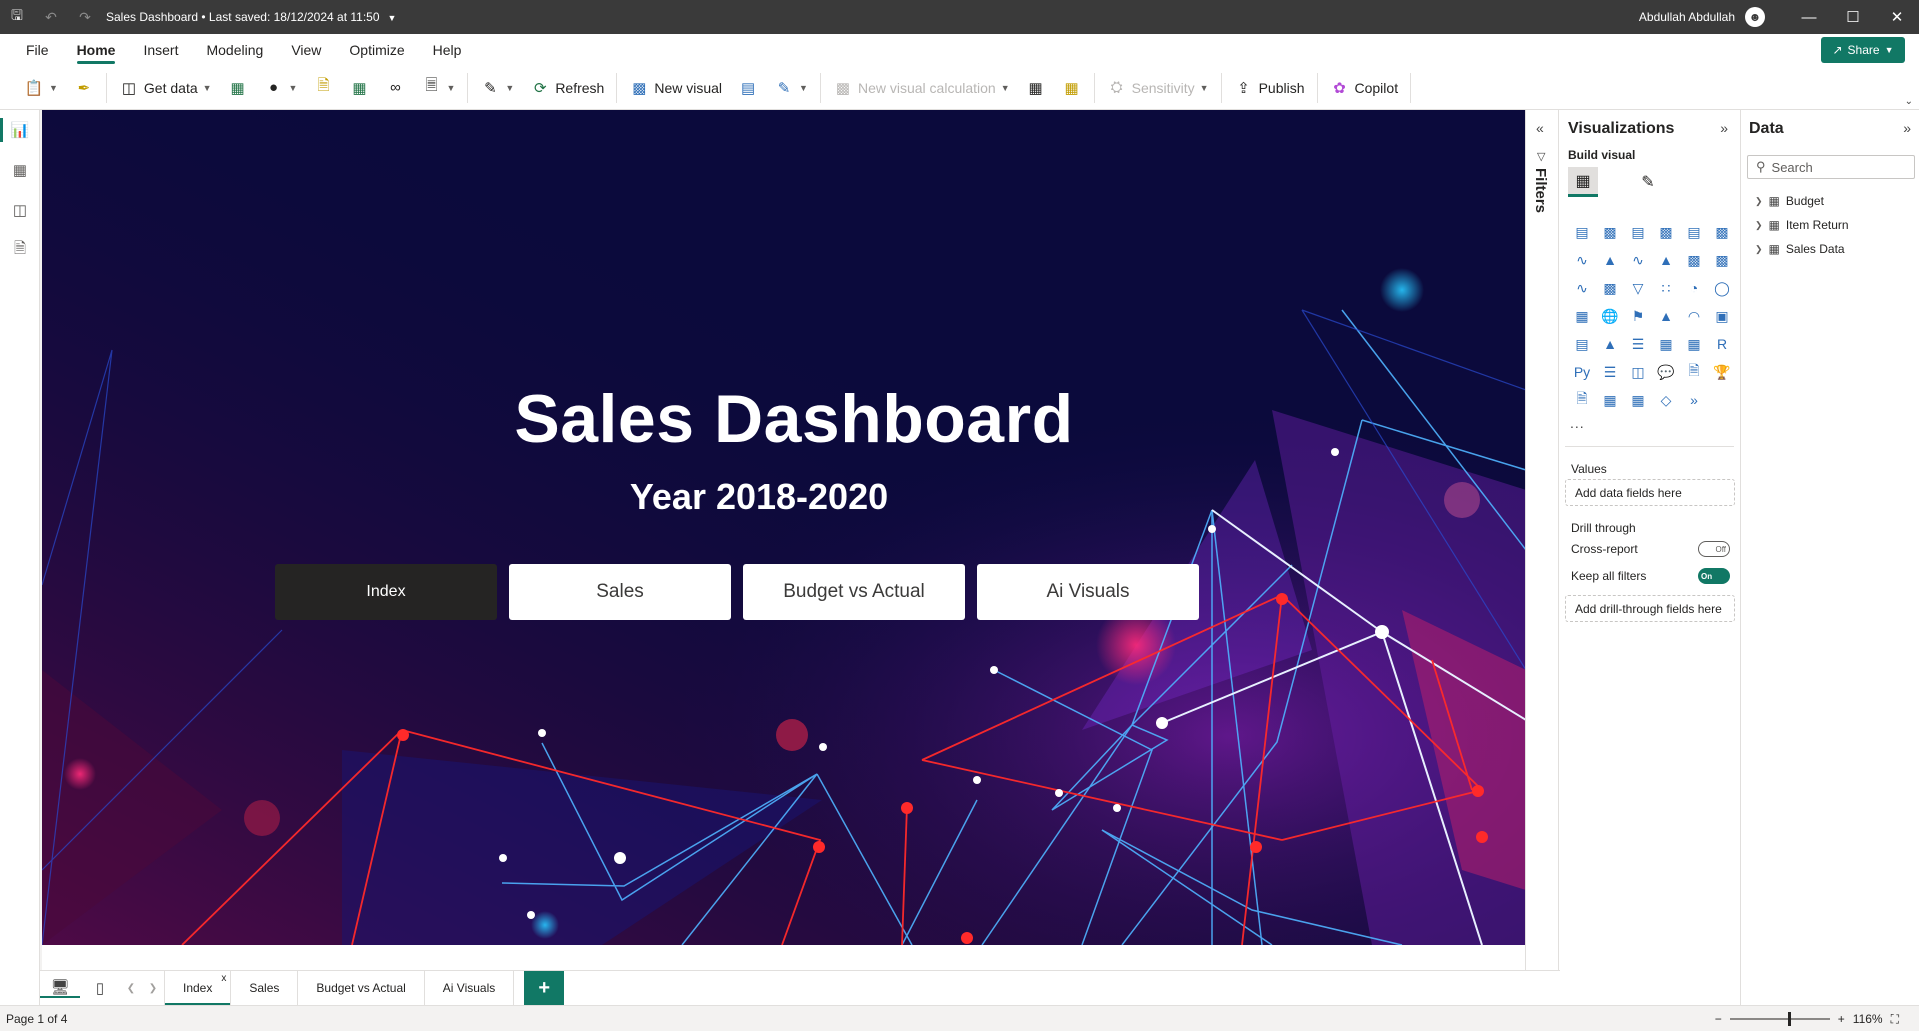 This screenshot has height=1031, width=1919. I want to click on line-chart-icon: ∿, so click(1582, 260).